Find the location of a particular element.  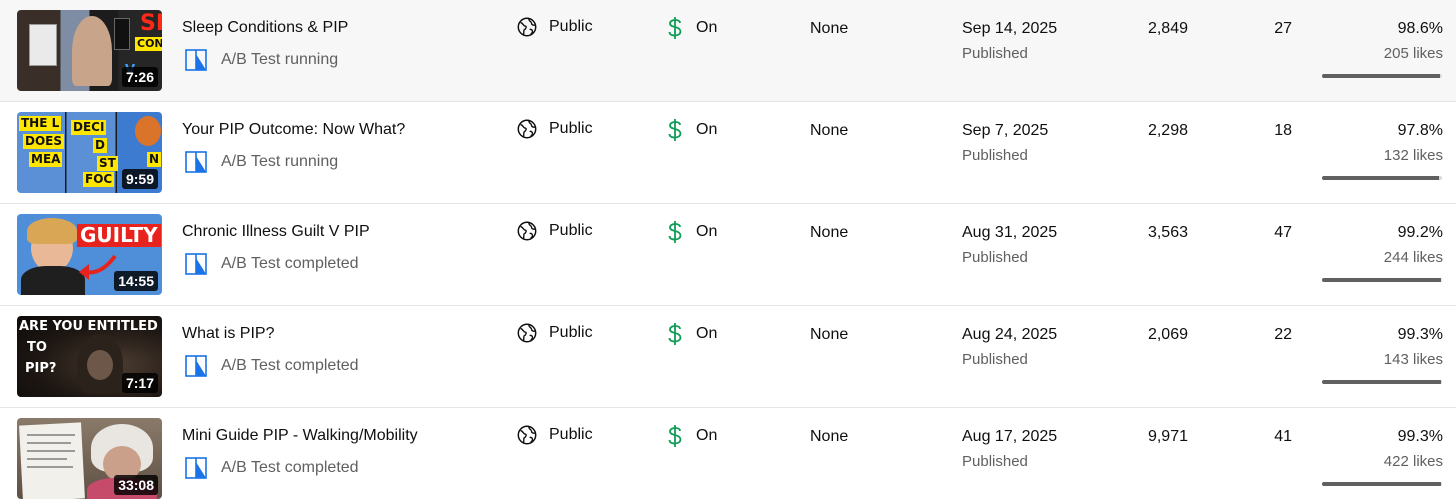

red-arrow-icon is located at coordinates (98, 267).